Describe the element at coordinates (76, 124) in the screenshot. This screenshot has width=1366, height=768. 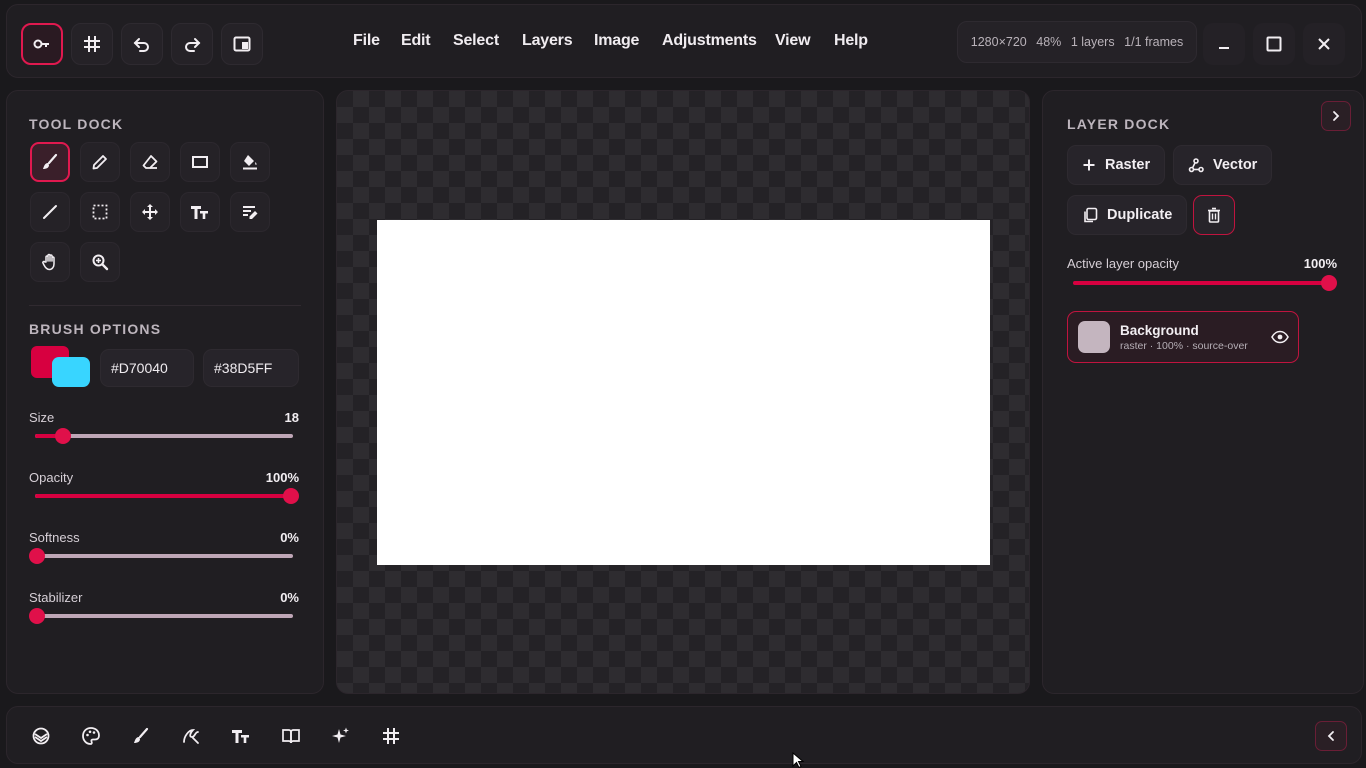
I see `tool-dock-title: TOOL DOCK` at that location.